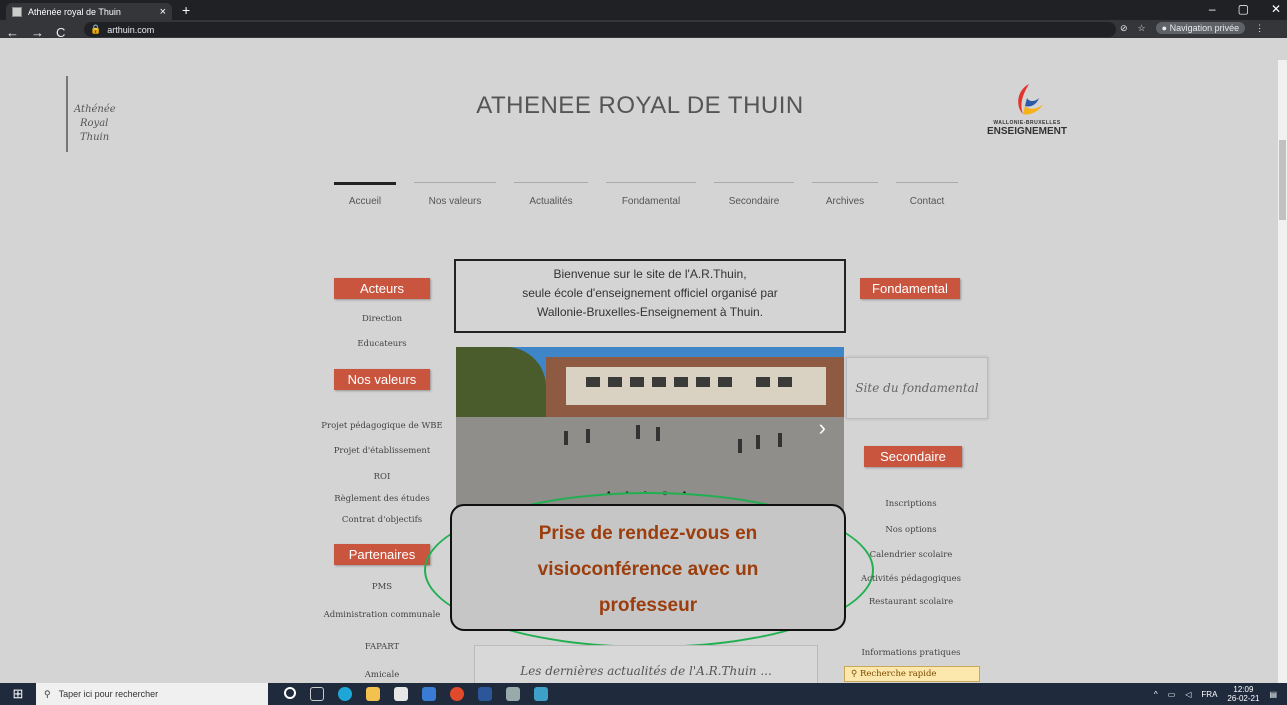  What do you see at coordinates (373, 694) in the screenshot?
I see `file-explorer-icon` at bounding box center [373, 694].